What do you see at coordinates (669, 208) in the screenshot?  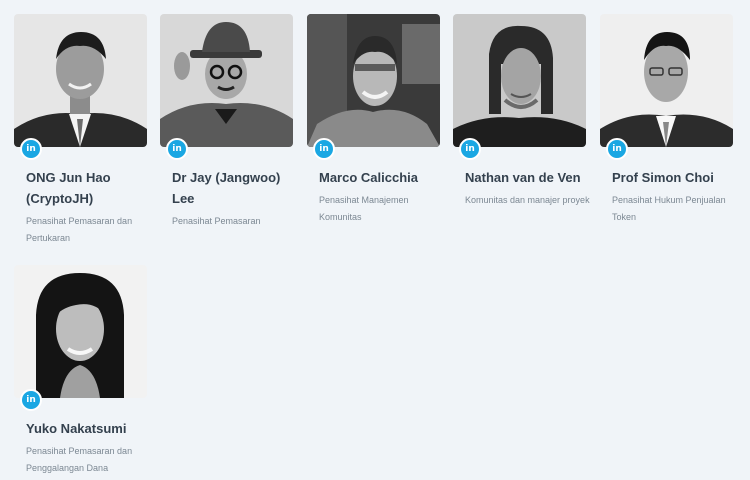 I see `member-role: Penasihat Hukum Penjualan Token` at bounding box center [669, 208].